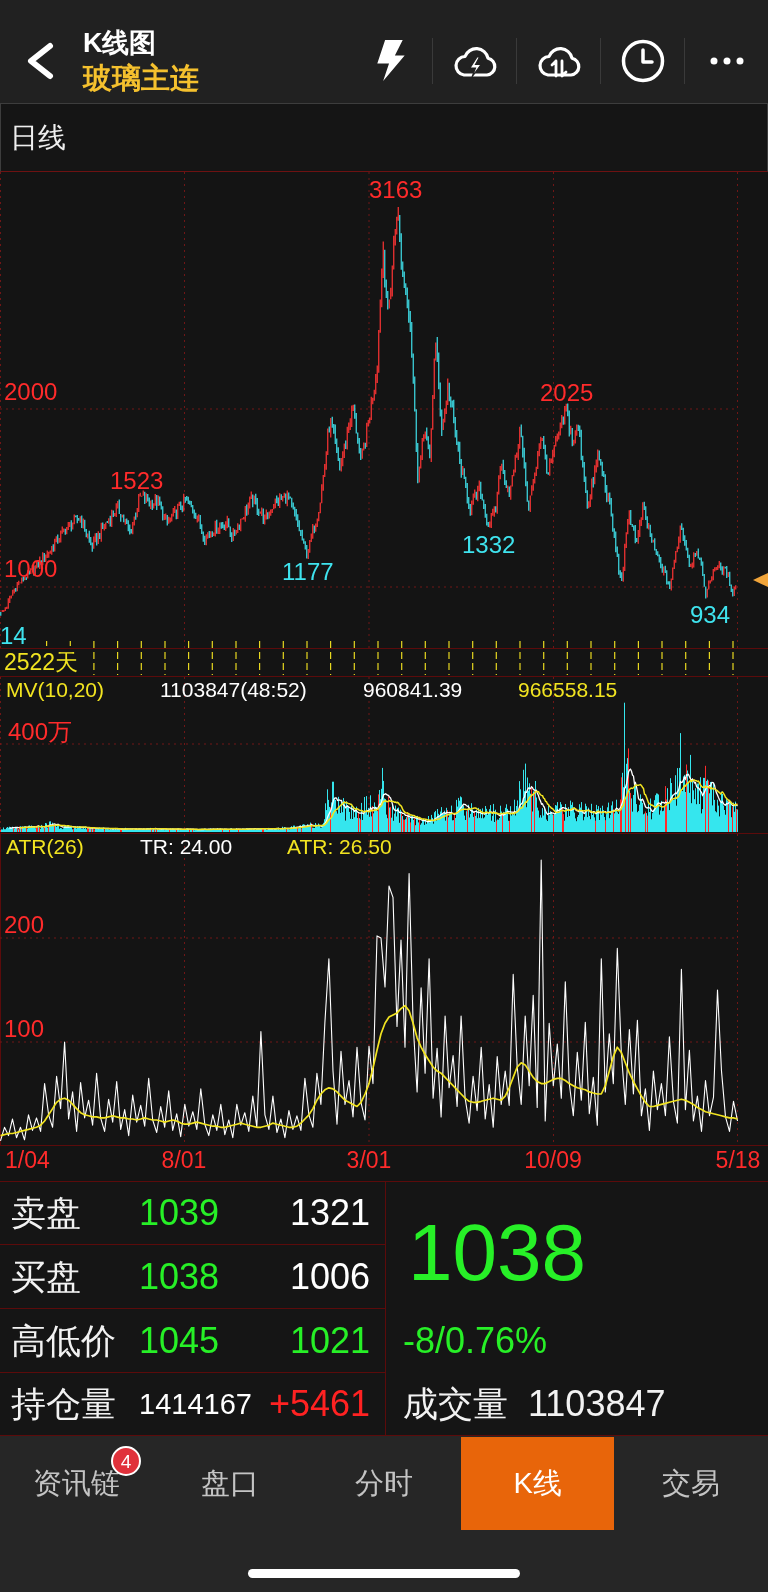 The width and height of the screenshot is (768, 1592). What do you see at coordinates (738, 1160) in the screenshot?
I see `date-axis-label: 5/18` at bounding box center [738, 1160].